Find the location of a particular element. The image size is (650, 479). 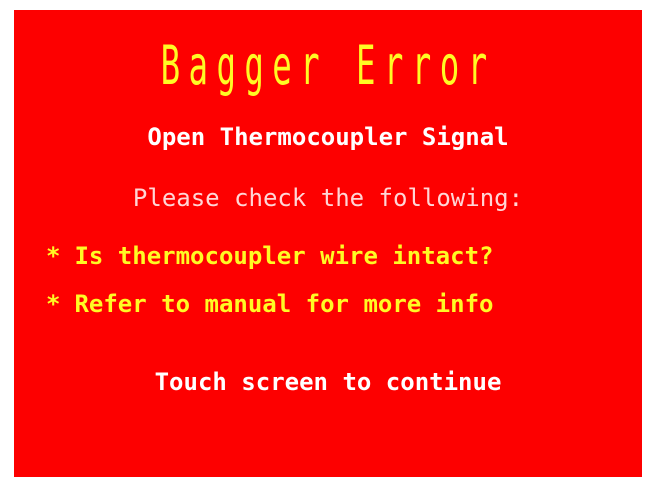

error-title-text: Bagger Error is located at coordinates (328, 65).